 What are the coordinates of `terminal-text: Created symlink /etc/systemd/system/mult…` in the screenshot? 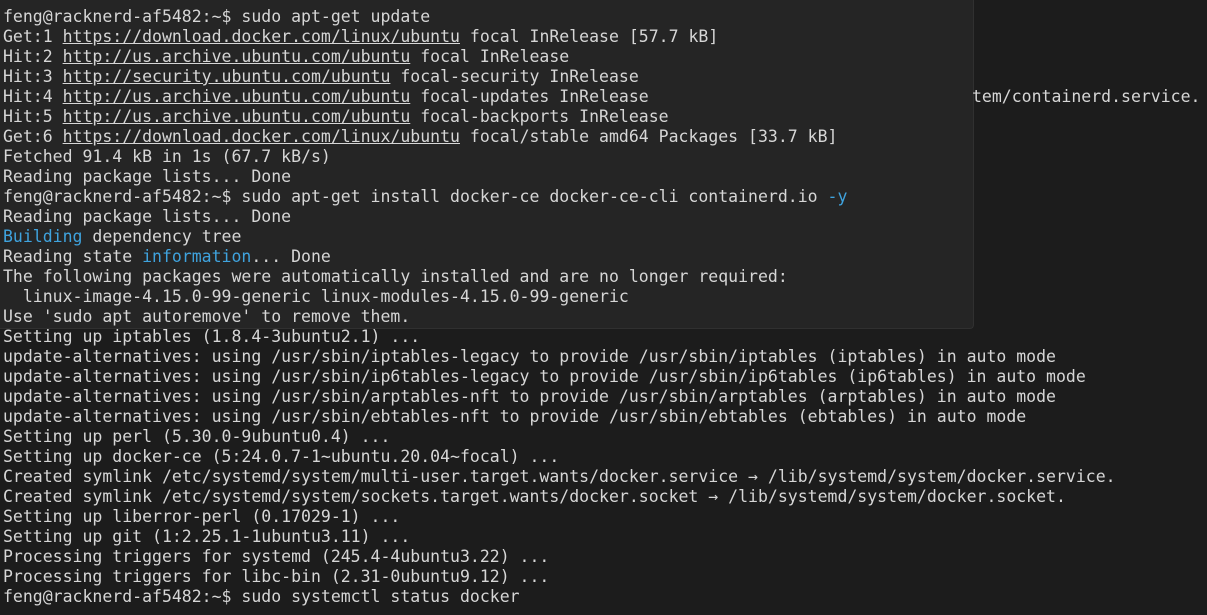 It's located at (559, 476).